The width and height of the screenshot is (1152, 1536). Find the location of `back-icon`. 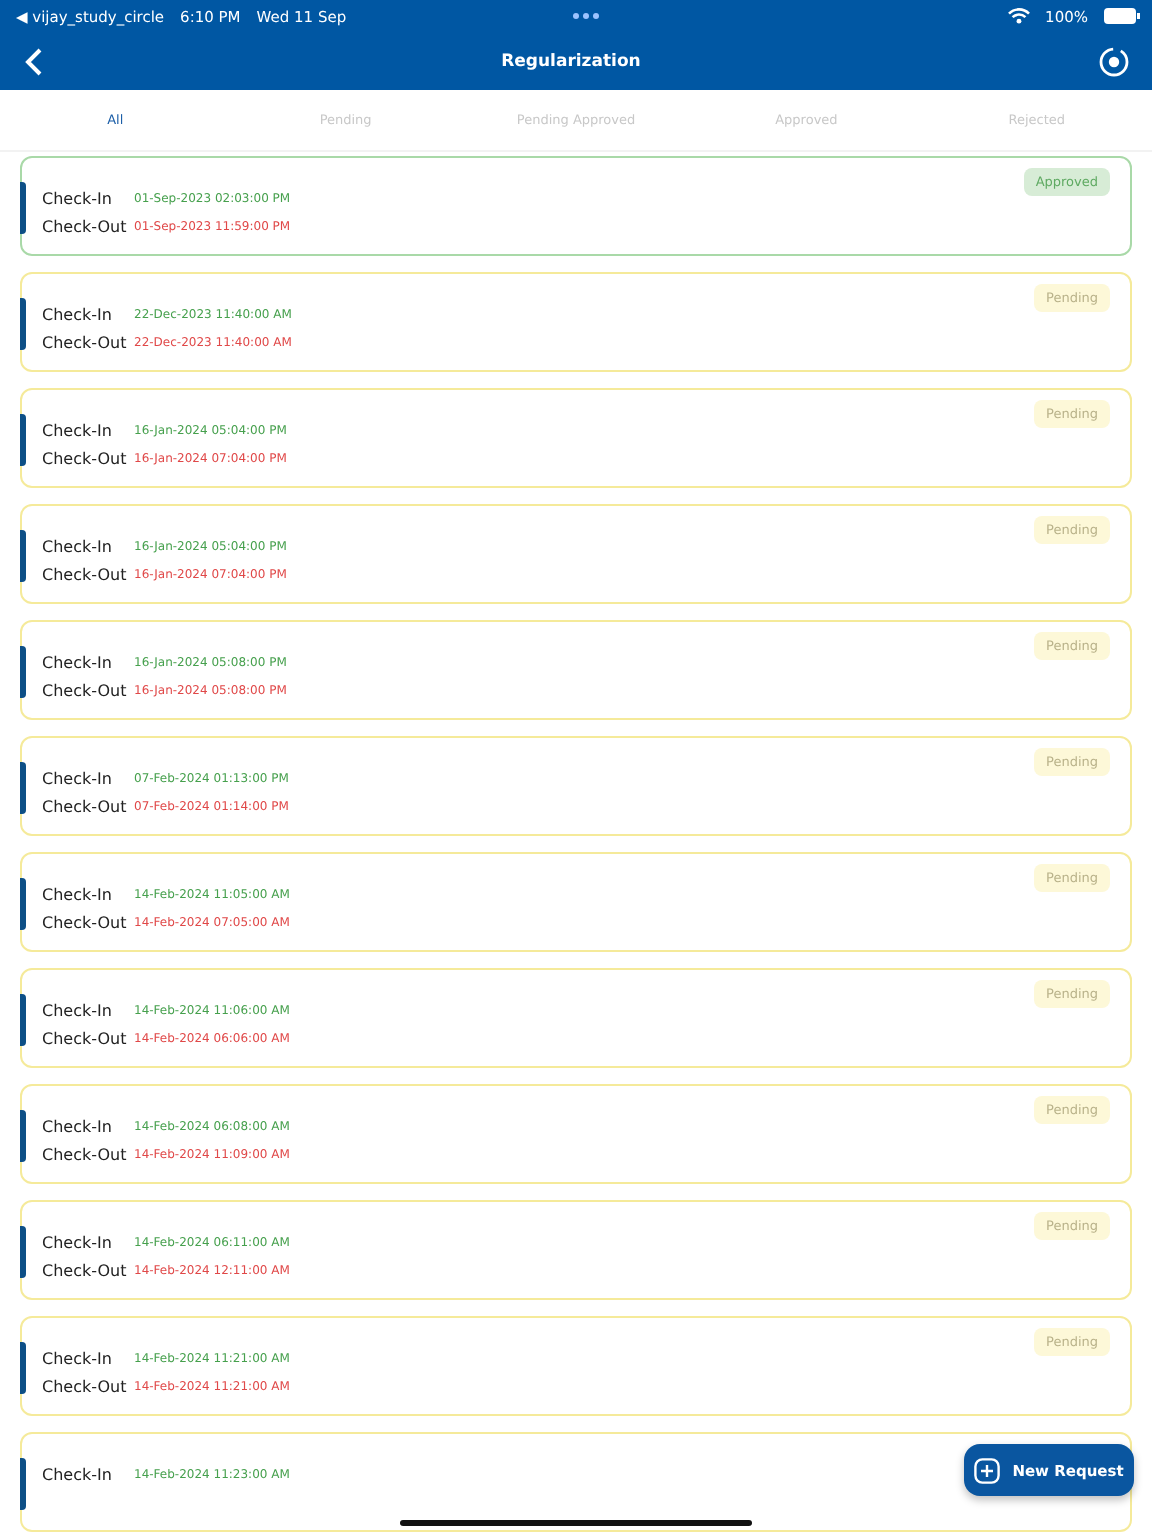

back-icon is located at coordinates (34, 61).